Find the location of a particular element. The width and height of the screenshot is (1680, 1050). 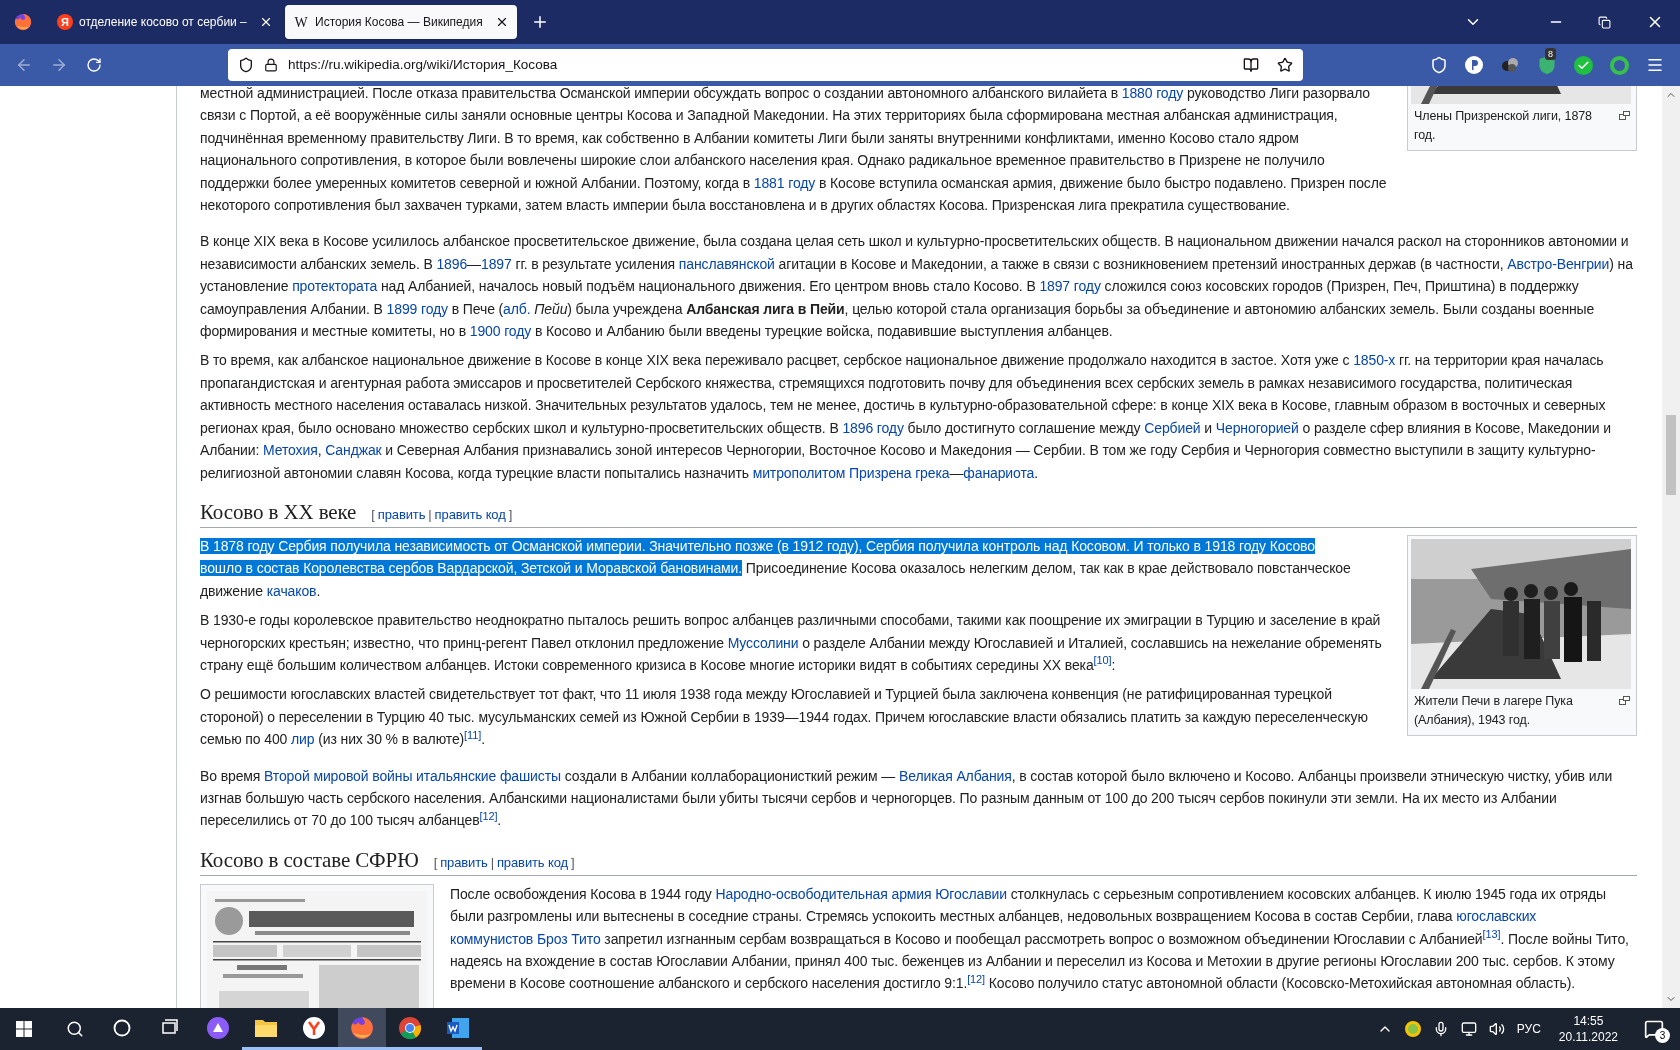

browser-tab: W История Косова — Википедия is located at coordinates (401, 22).